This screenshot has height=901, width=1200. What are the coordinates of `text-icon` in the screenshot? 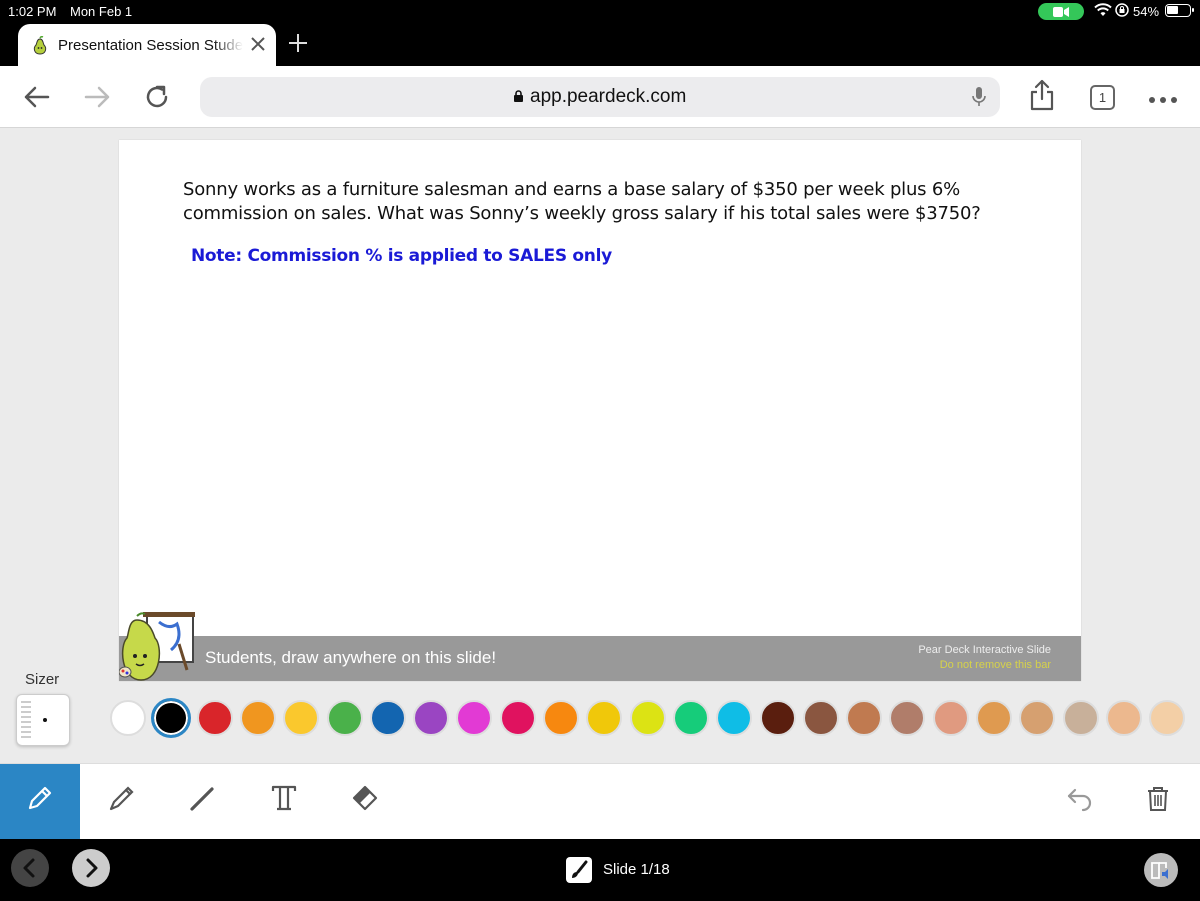 It's located at (284, 798).